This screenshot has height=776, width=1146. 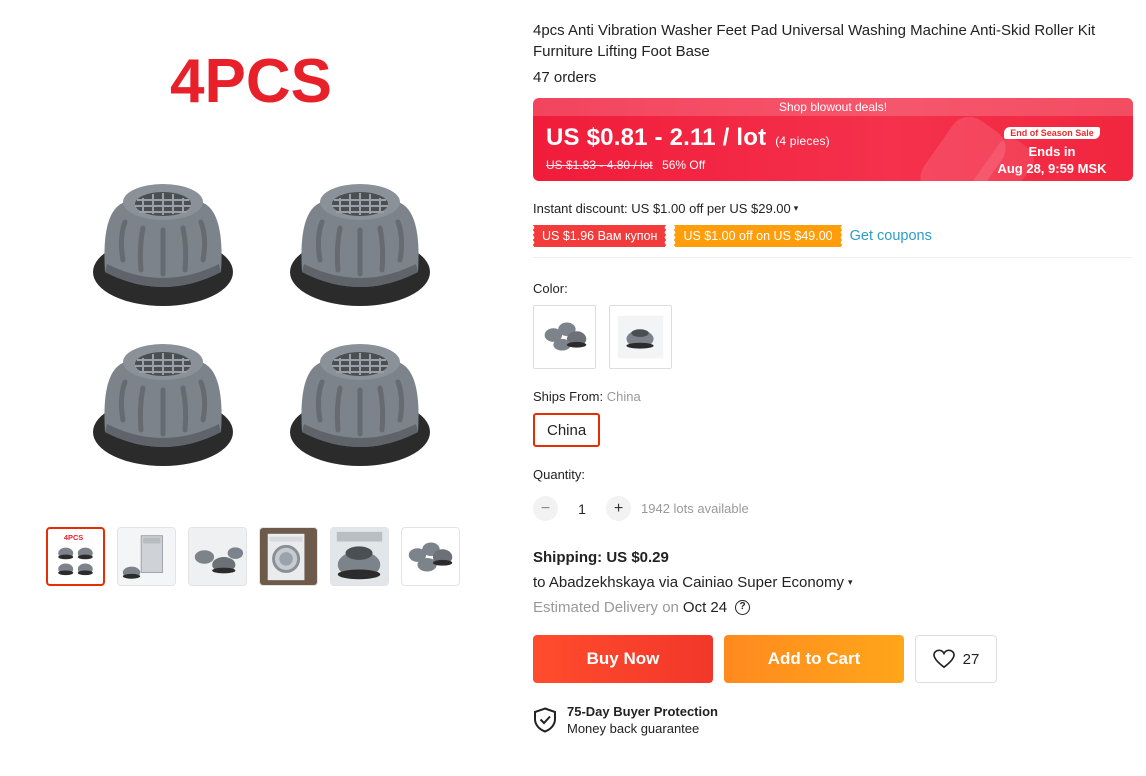 What do you see at coordinates (599, 165) in the screenshot?
I see `original-price: US $1.83 - 4.80 / lot` at bounding box center [599, 165].